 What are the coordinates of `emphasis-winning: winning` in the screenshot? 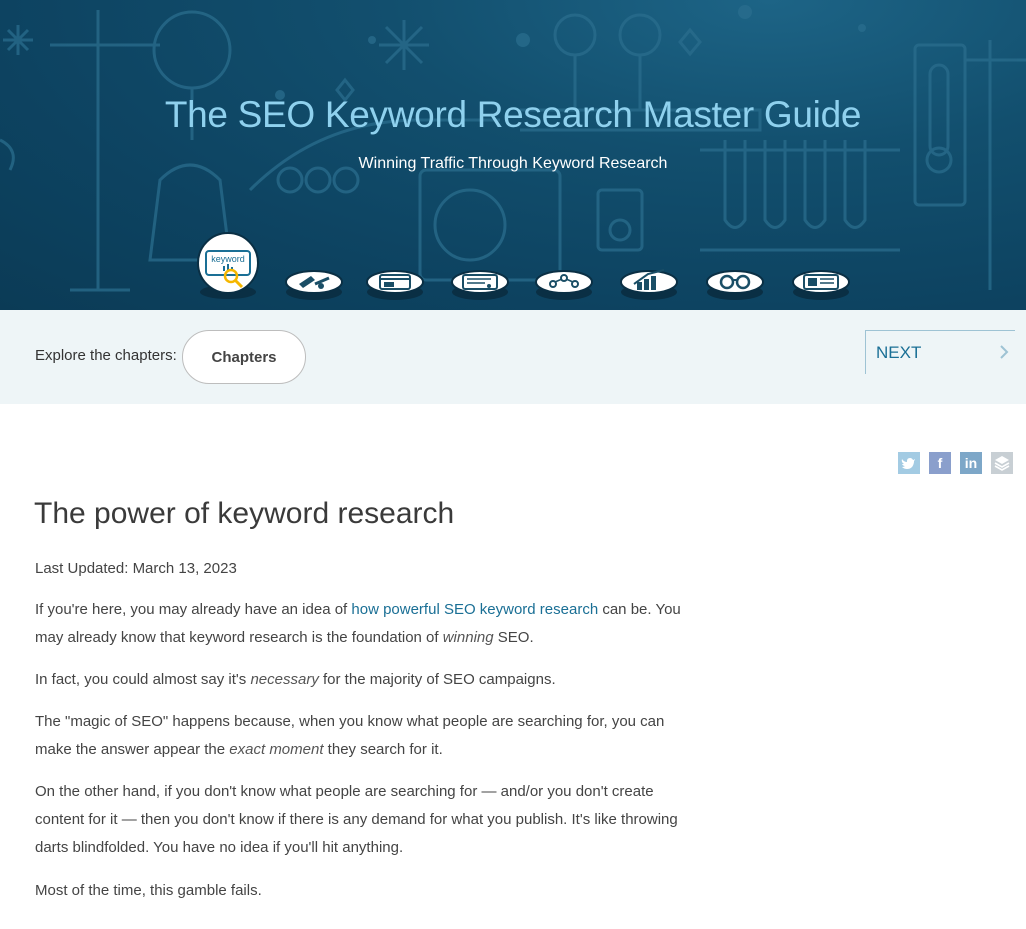 It's located at (468, 637).